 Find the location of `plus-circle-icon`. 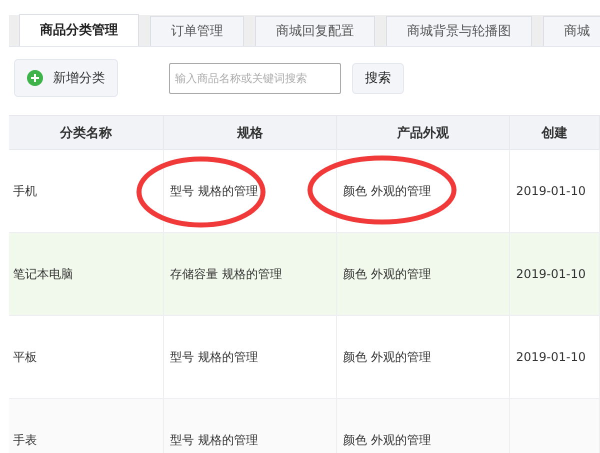

plus-circle-icon is located at coordinates (35, 78).